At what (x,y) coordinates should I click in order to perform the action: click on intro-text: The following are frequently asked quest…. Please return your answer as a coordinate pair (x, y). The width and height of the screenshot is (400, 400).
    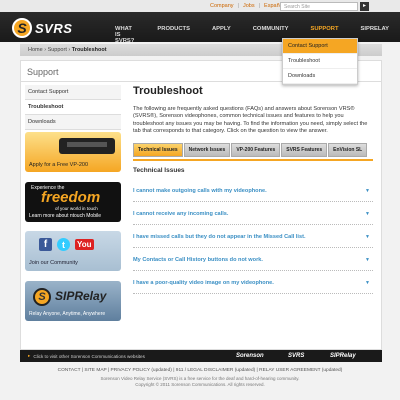
    Looking at the image, I should click on (250, 120).